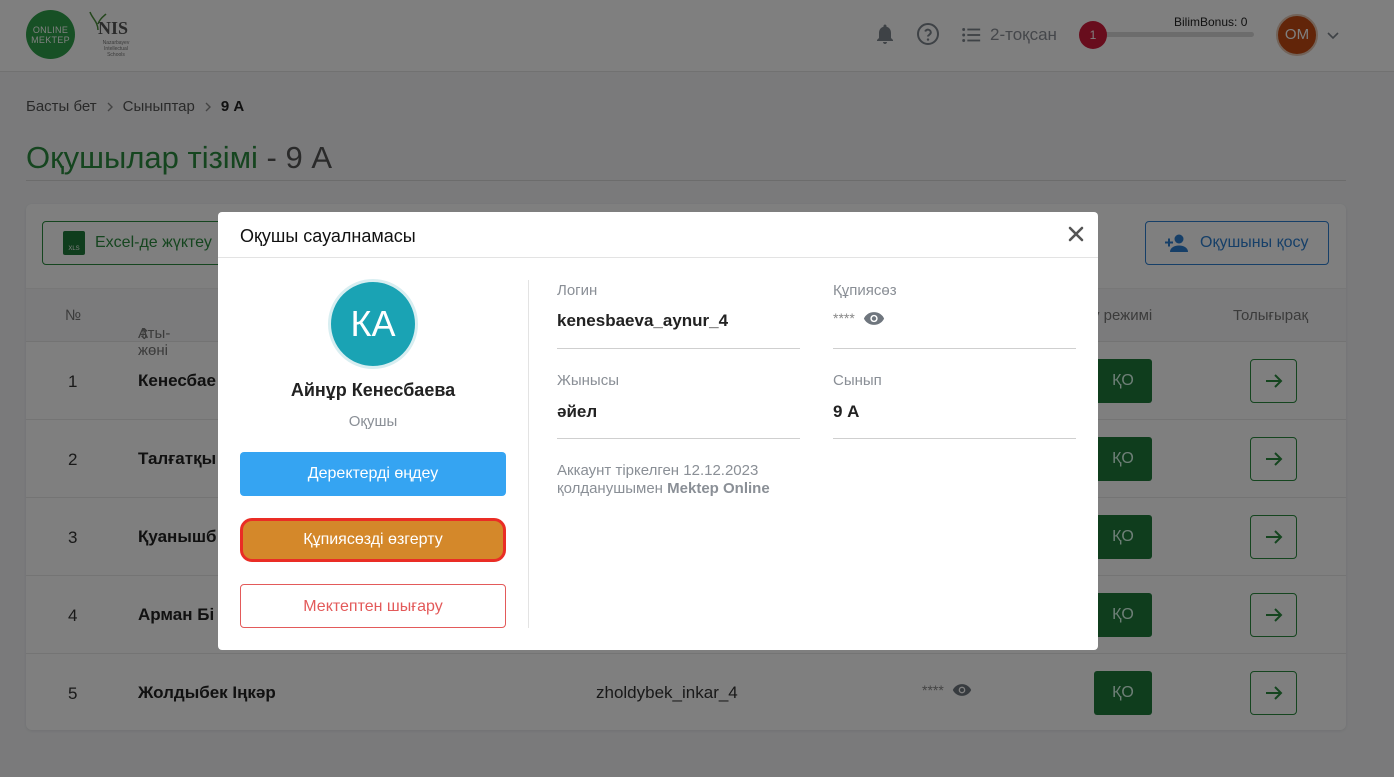 The width and height of the screenshot is (1394, 777). What do you see at coordinates (373, 540) in the screenshot?
I see `change-password-button: Құпиясөзді өзгерту` at bounding box center [373, 540].